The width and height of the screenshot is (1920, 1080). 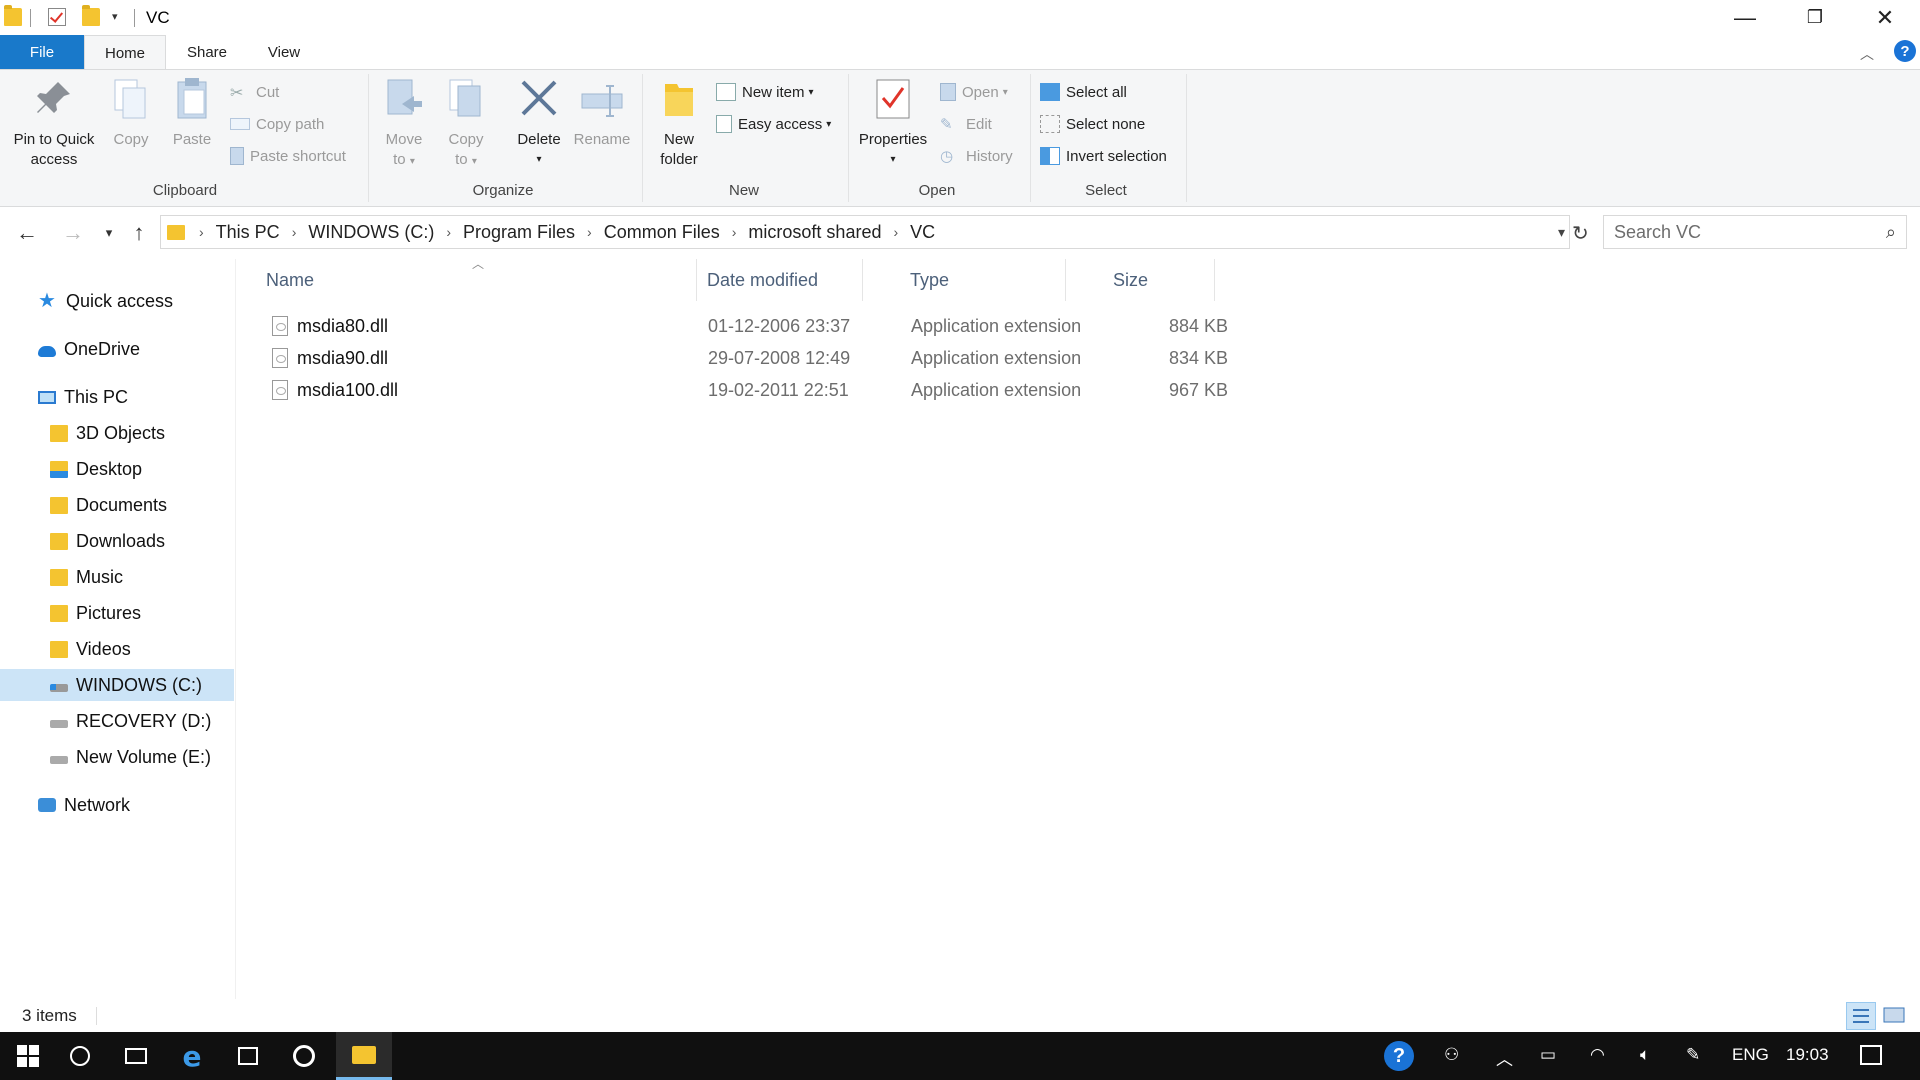 What do you see at coordinates (814, 232) in the screenshot?
I see `breadcrumb-microsoft-shared: microsoft shared` at bounding box center [814, 232].